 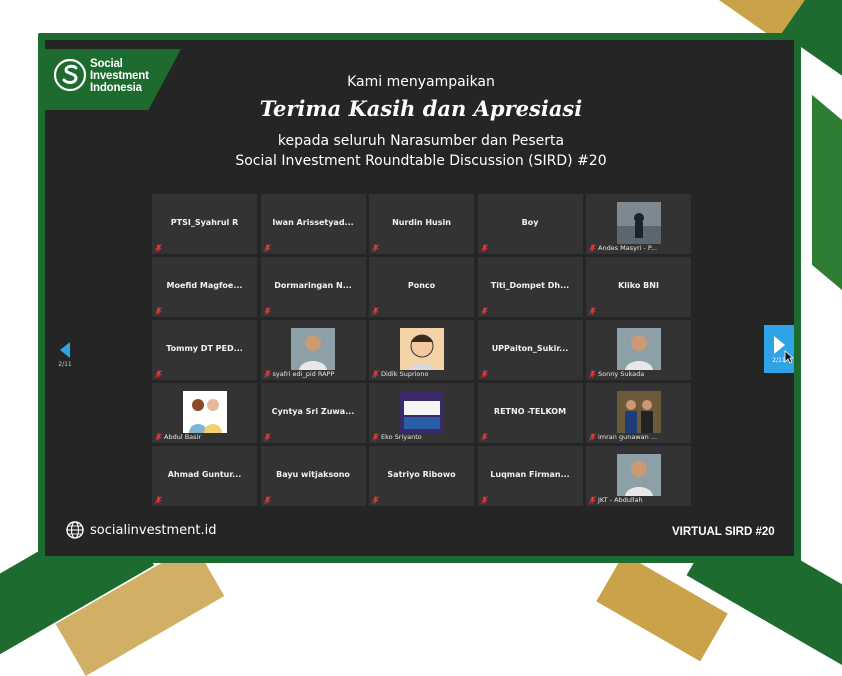 I want to click on participant-tile: Satriyo Ribowo, so click(x=421, y=476).